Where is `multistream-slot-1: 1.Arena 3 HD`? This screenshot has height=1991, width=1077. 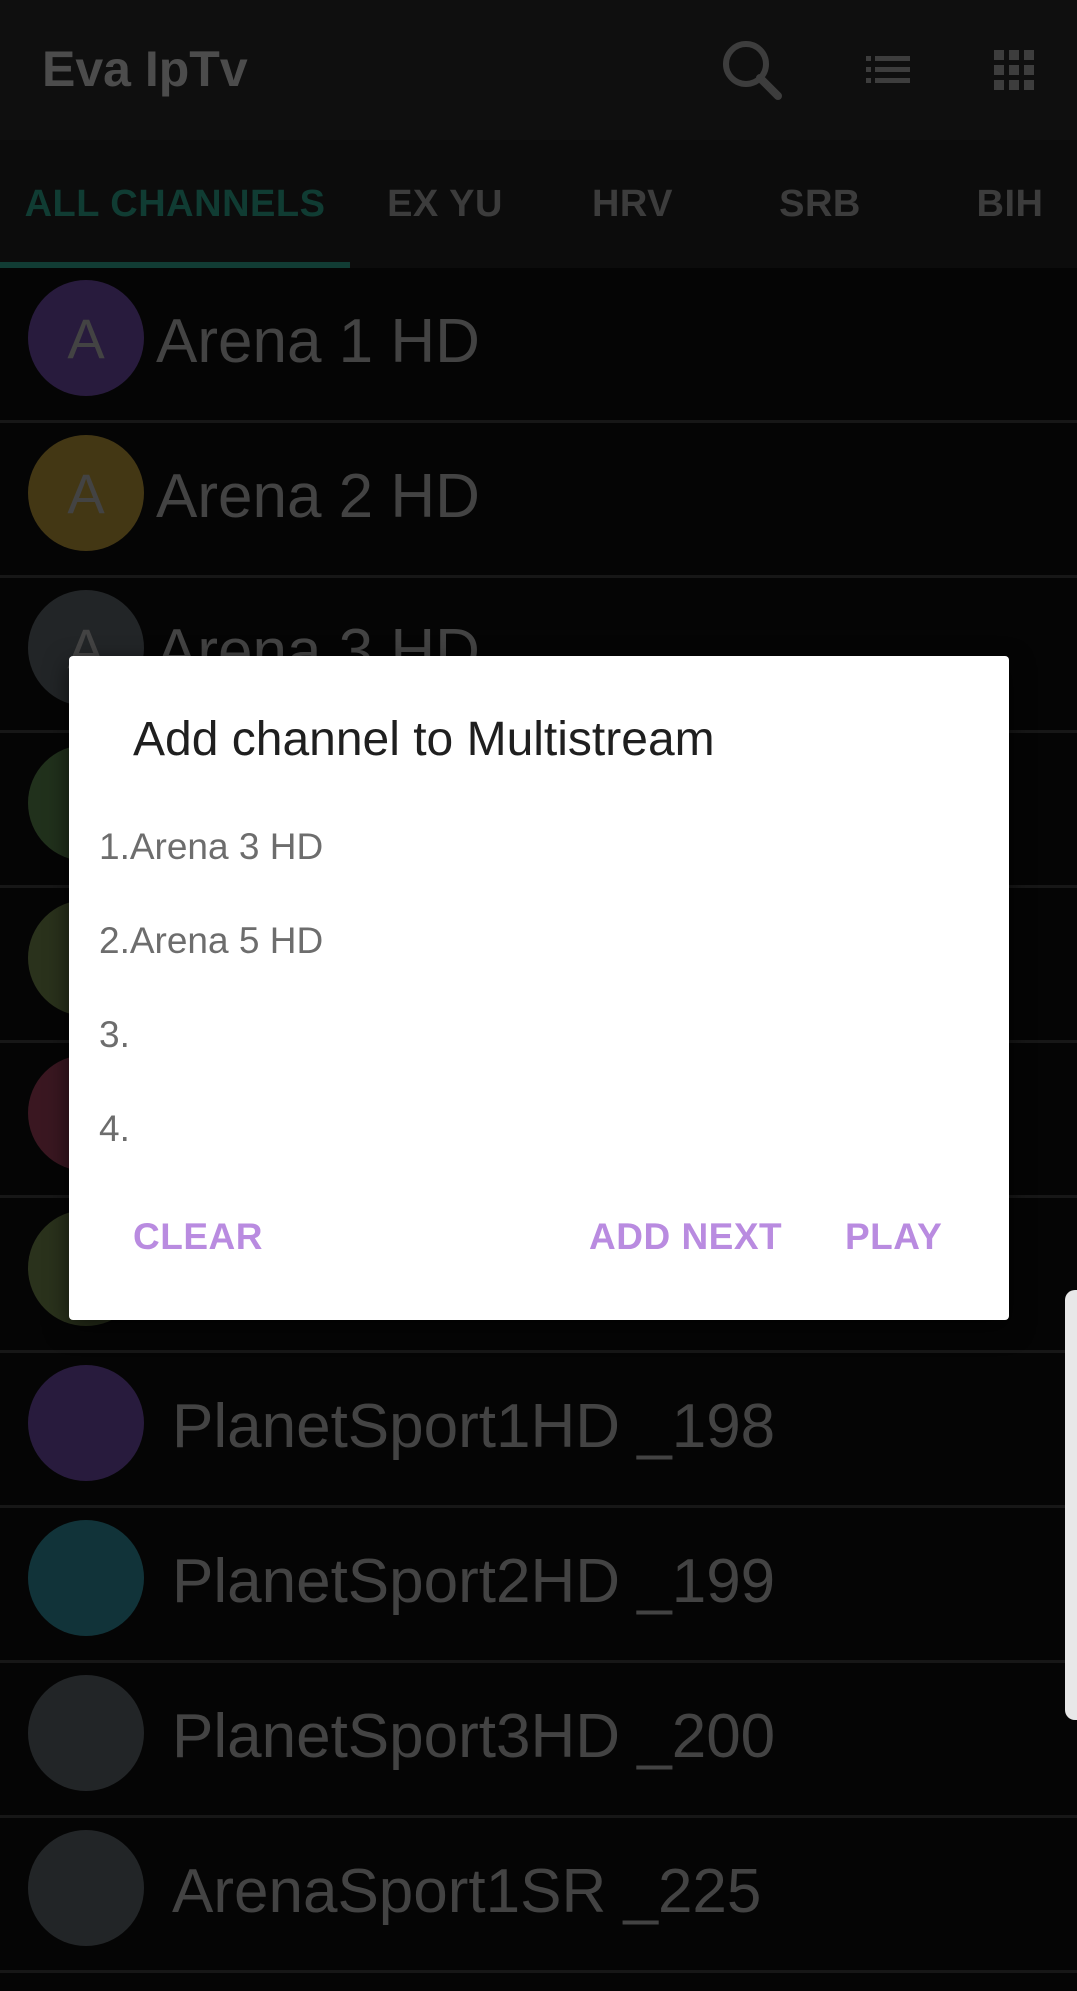
multistream-slot-1: 1.Arena 3 HD is located at coordinates (211, 846).